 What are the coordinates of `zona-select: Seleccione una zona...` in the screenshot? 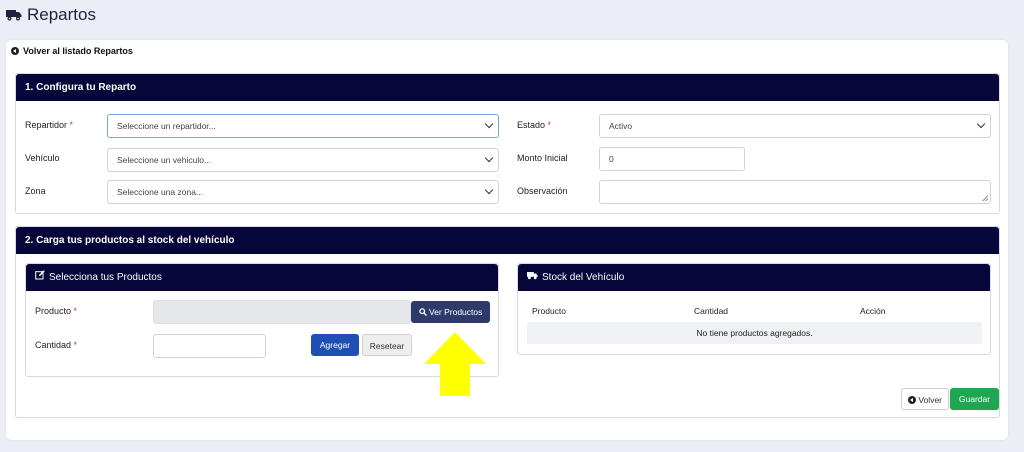 It's located at (303, 192).